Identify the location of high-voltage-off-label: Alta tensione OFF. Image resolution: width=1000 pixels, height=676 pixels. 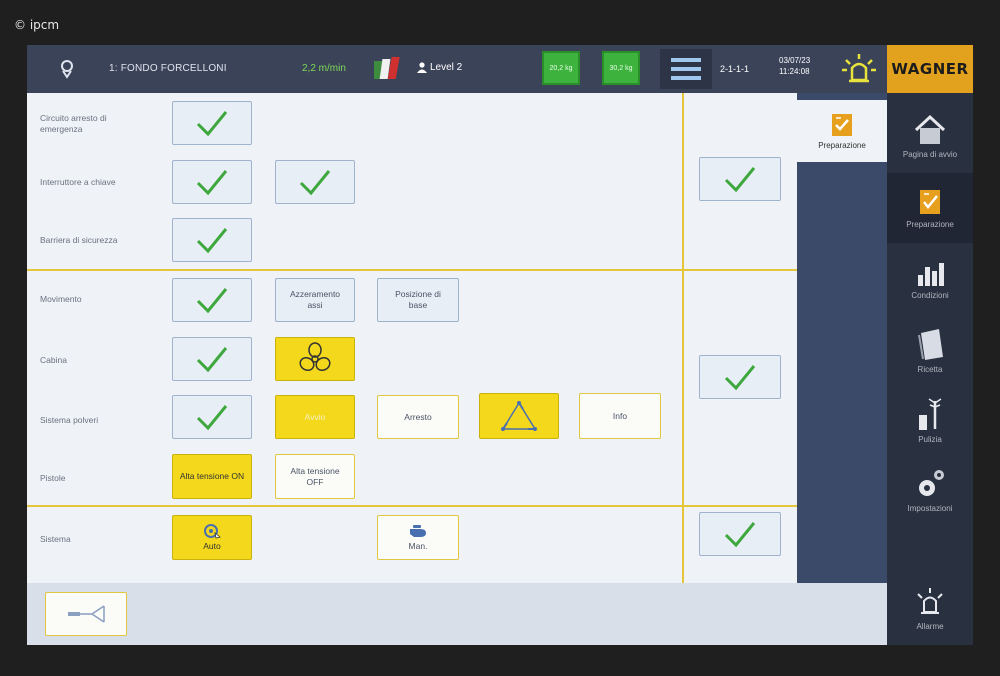
(315, 476).